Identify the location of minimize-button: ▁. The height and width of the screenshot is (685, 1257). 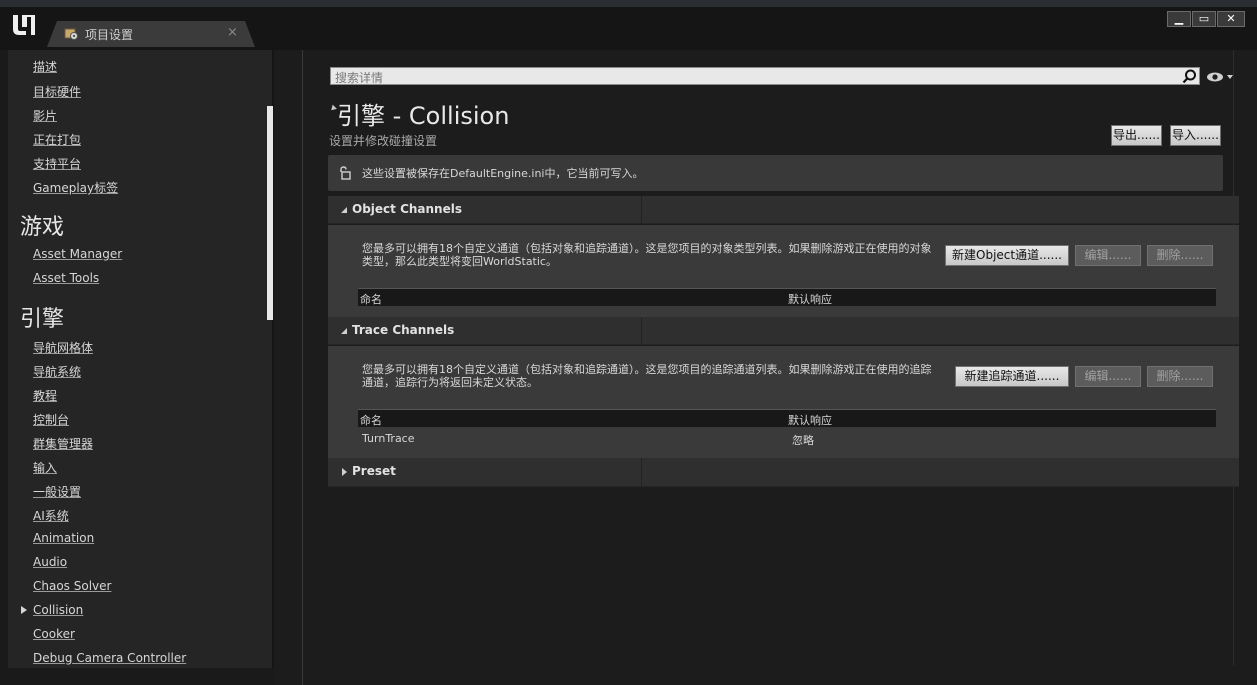
(1179, 19).